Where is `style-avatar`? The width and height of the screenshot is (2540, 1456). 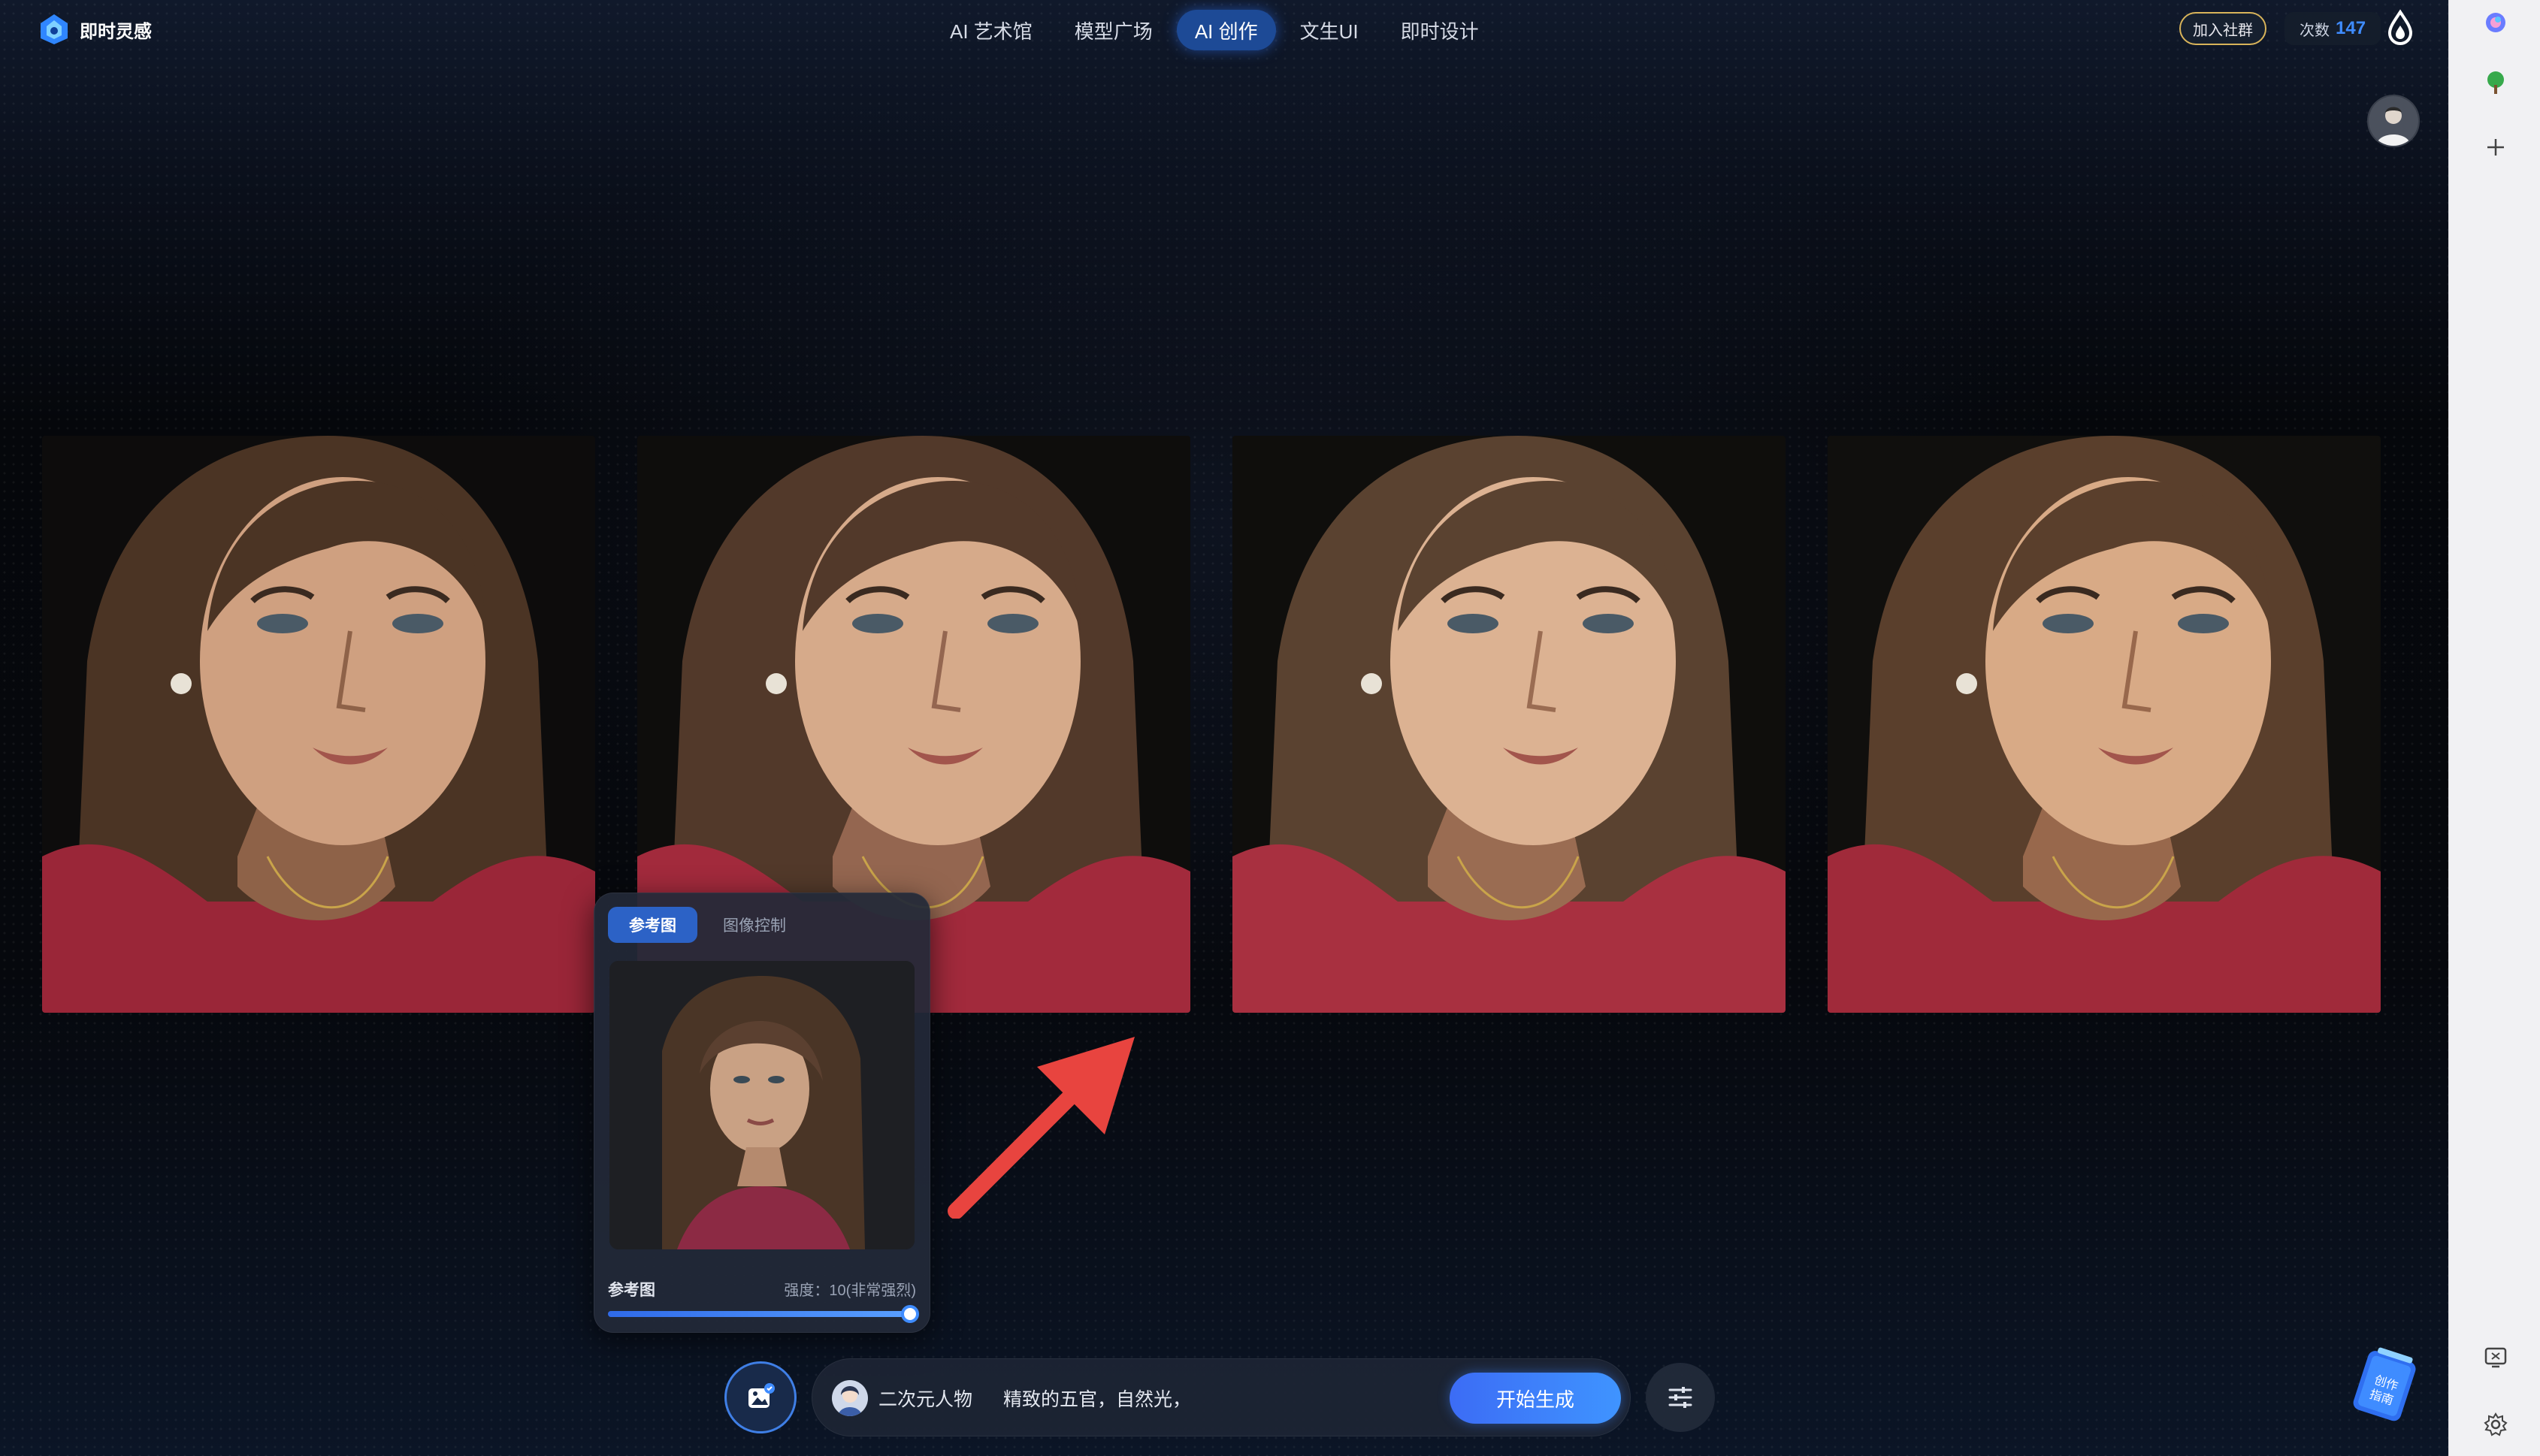
style-avatar is located at coordinates (850, 1398).